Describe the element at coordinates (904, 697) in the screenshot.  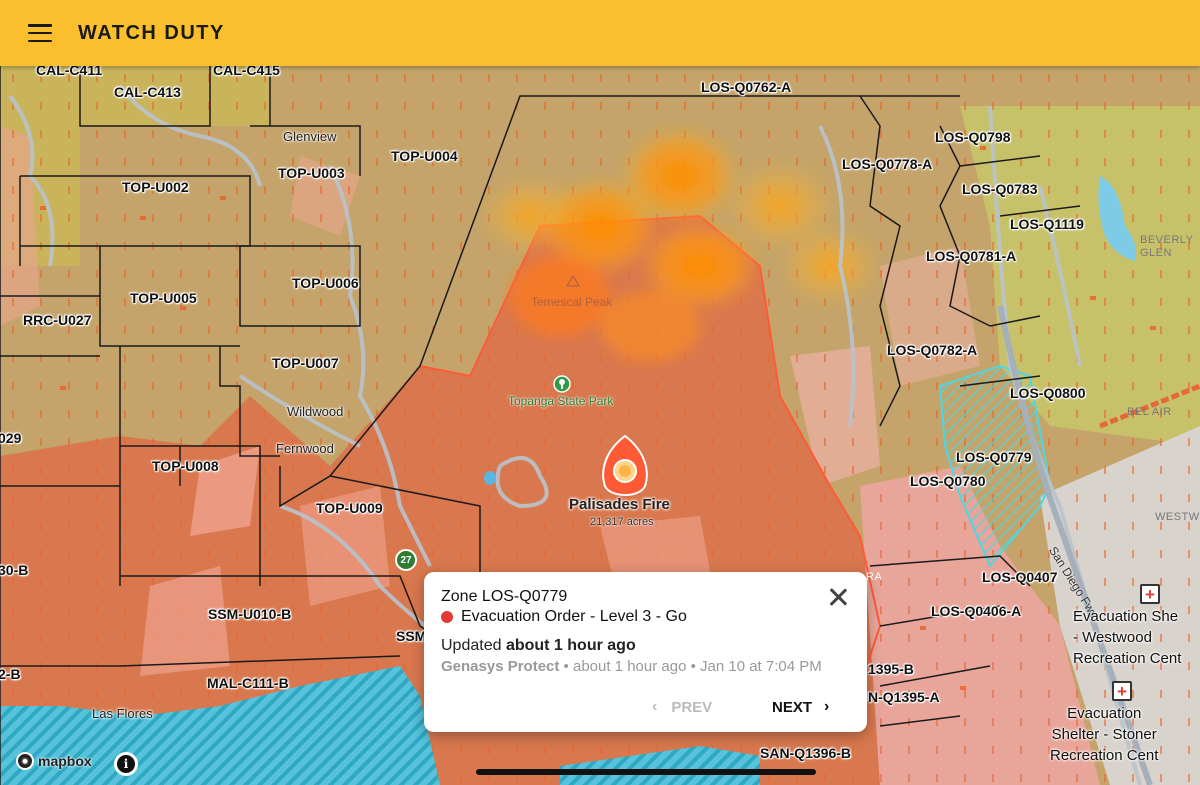
I see `zone-label: N-Q1395-A` at that location.